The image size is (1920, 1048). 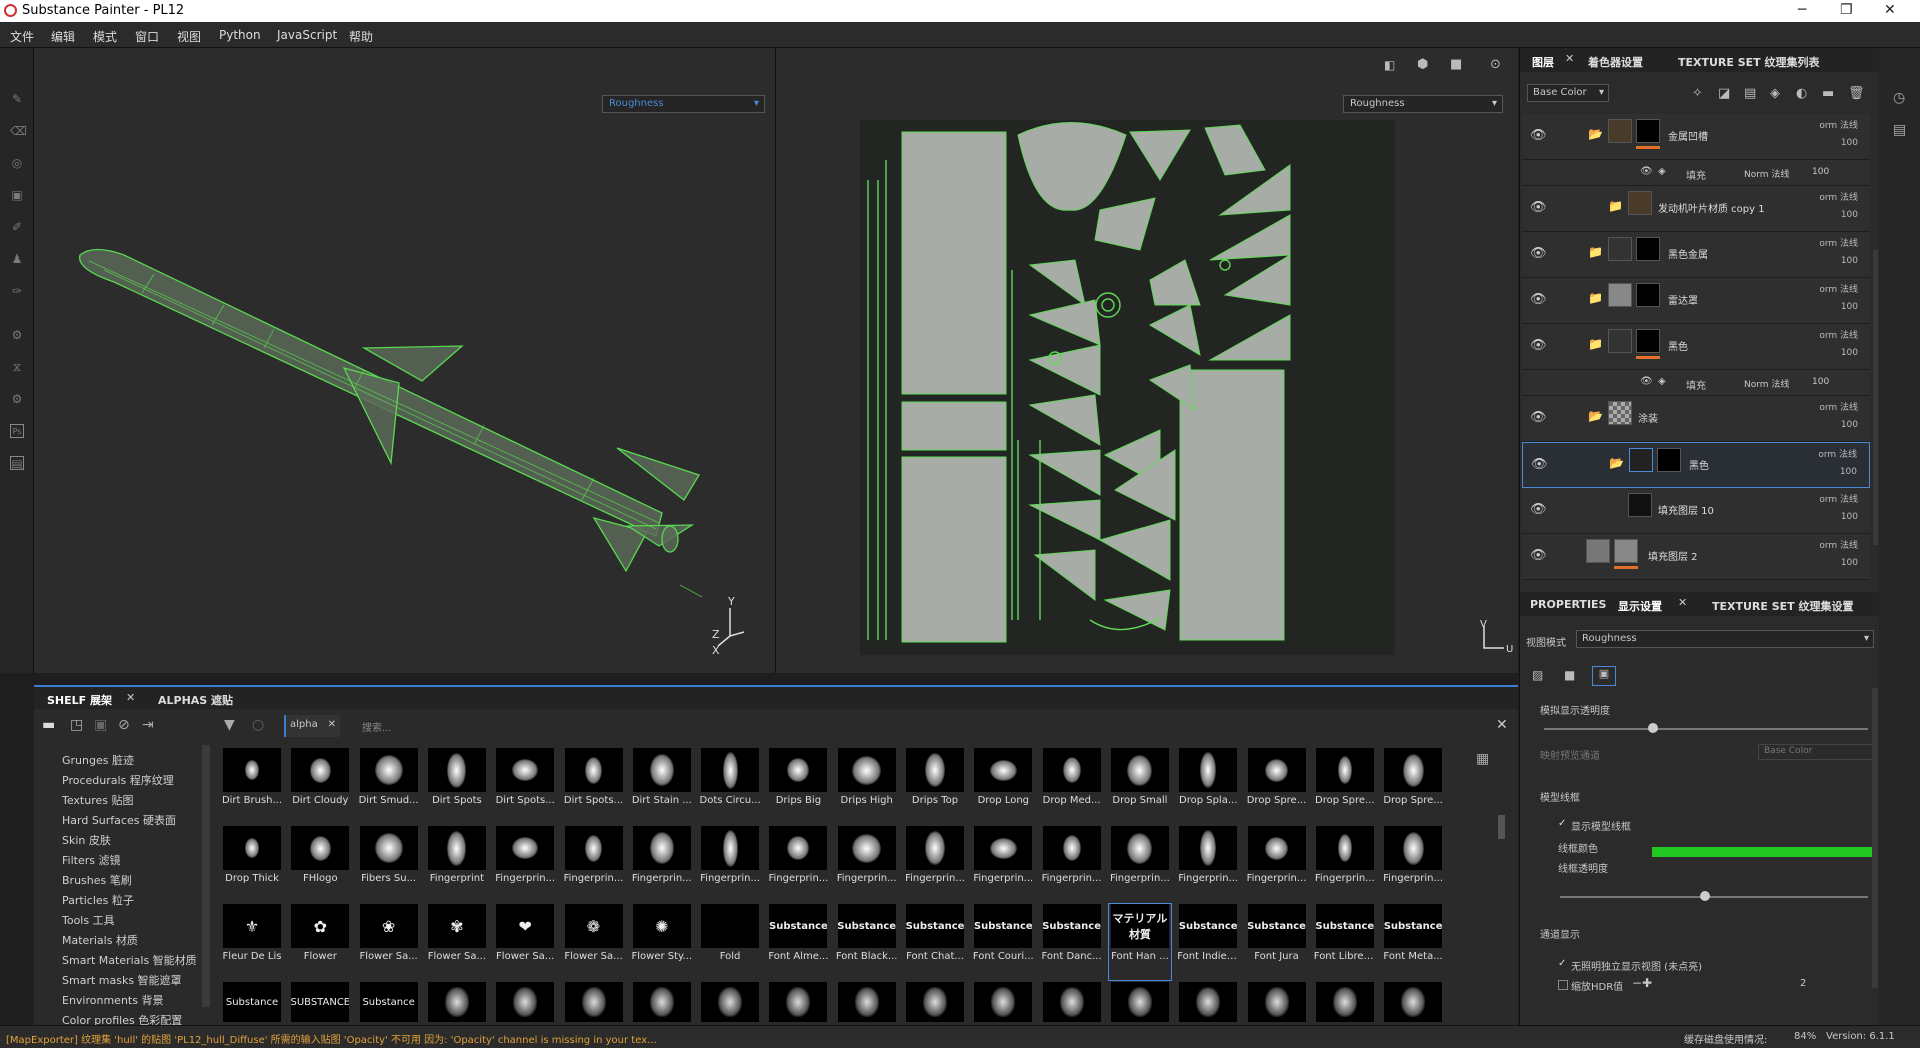 What do you see at coordinates (100, 725) in the screenshot?
I see `save-icon: ▣` at bounding box center [100, 725].